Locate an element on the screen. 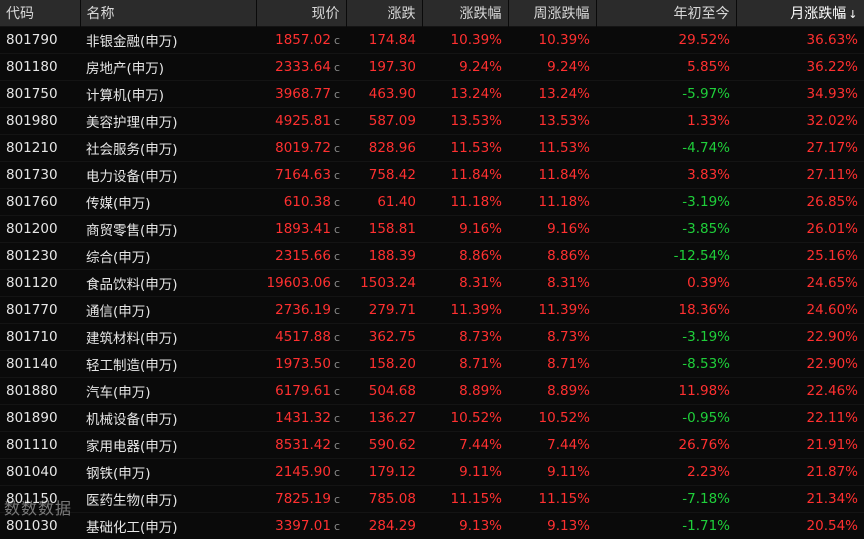  cell-ytd-pct-value: -7.18% is located at coordinates (706, 499).